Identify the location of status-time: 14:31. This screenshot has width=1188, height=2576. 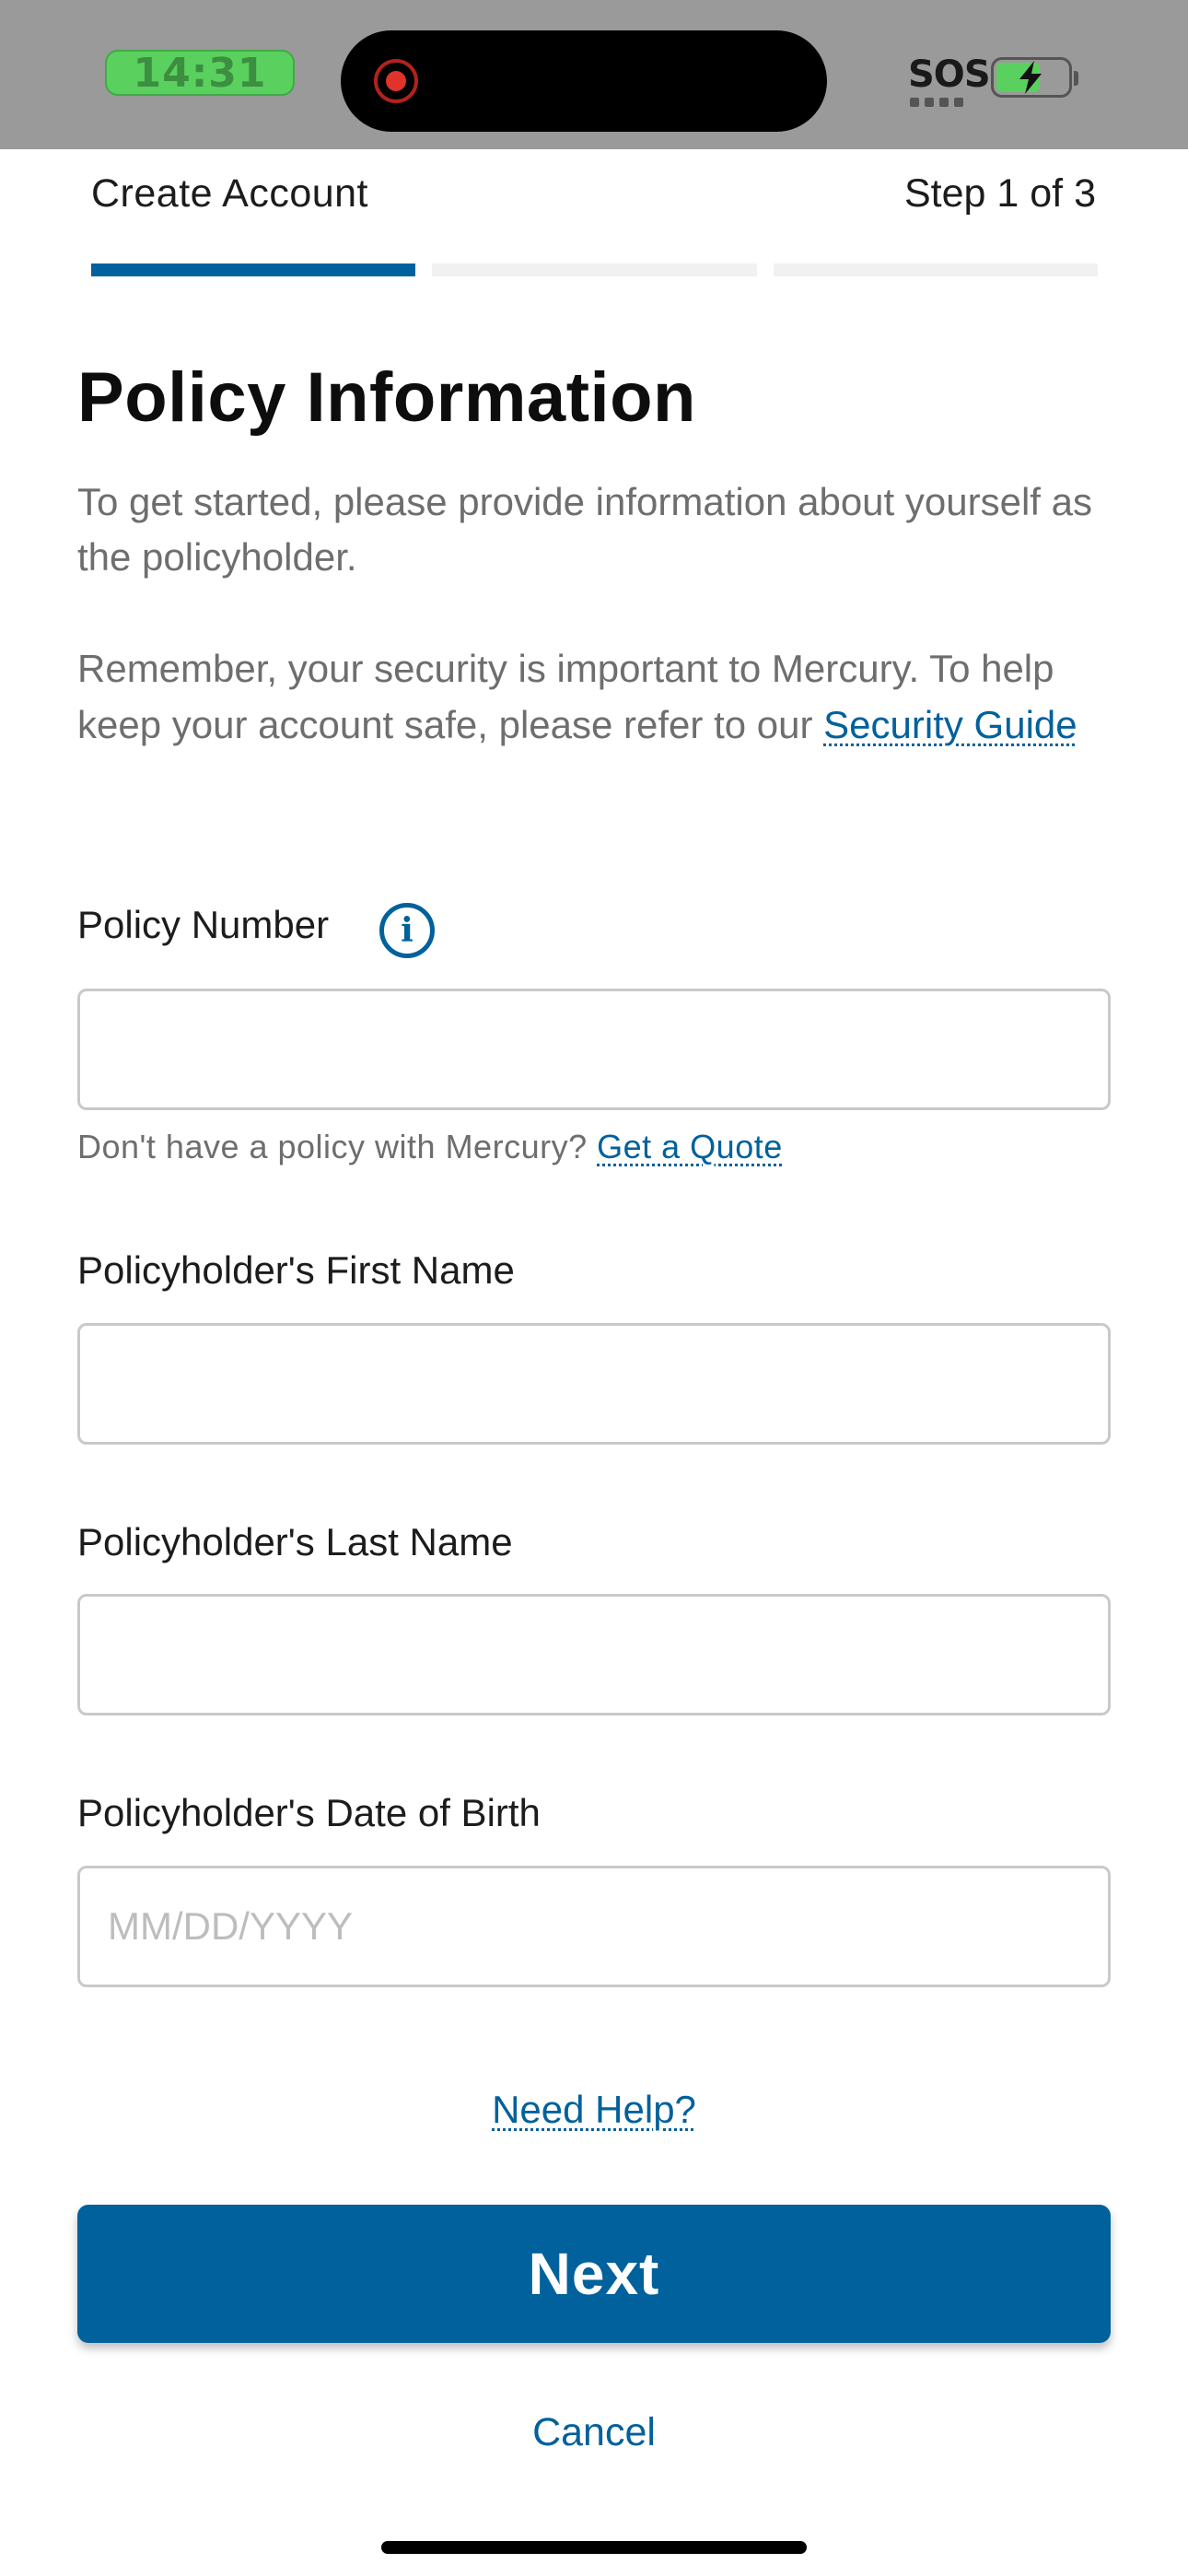
(200, 73).